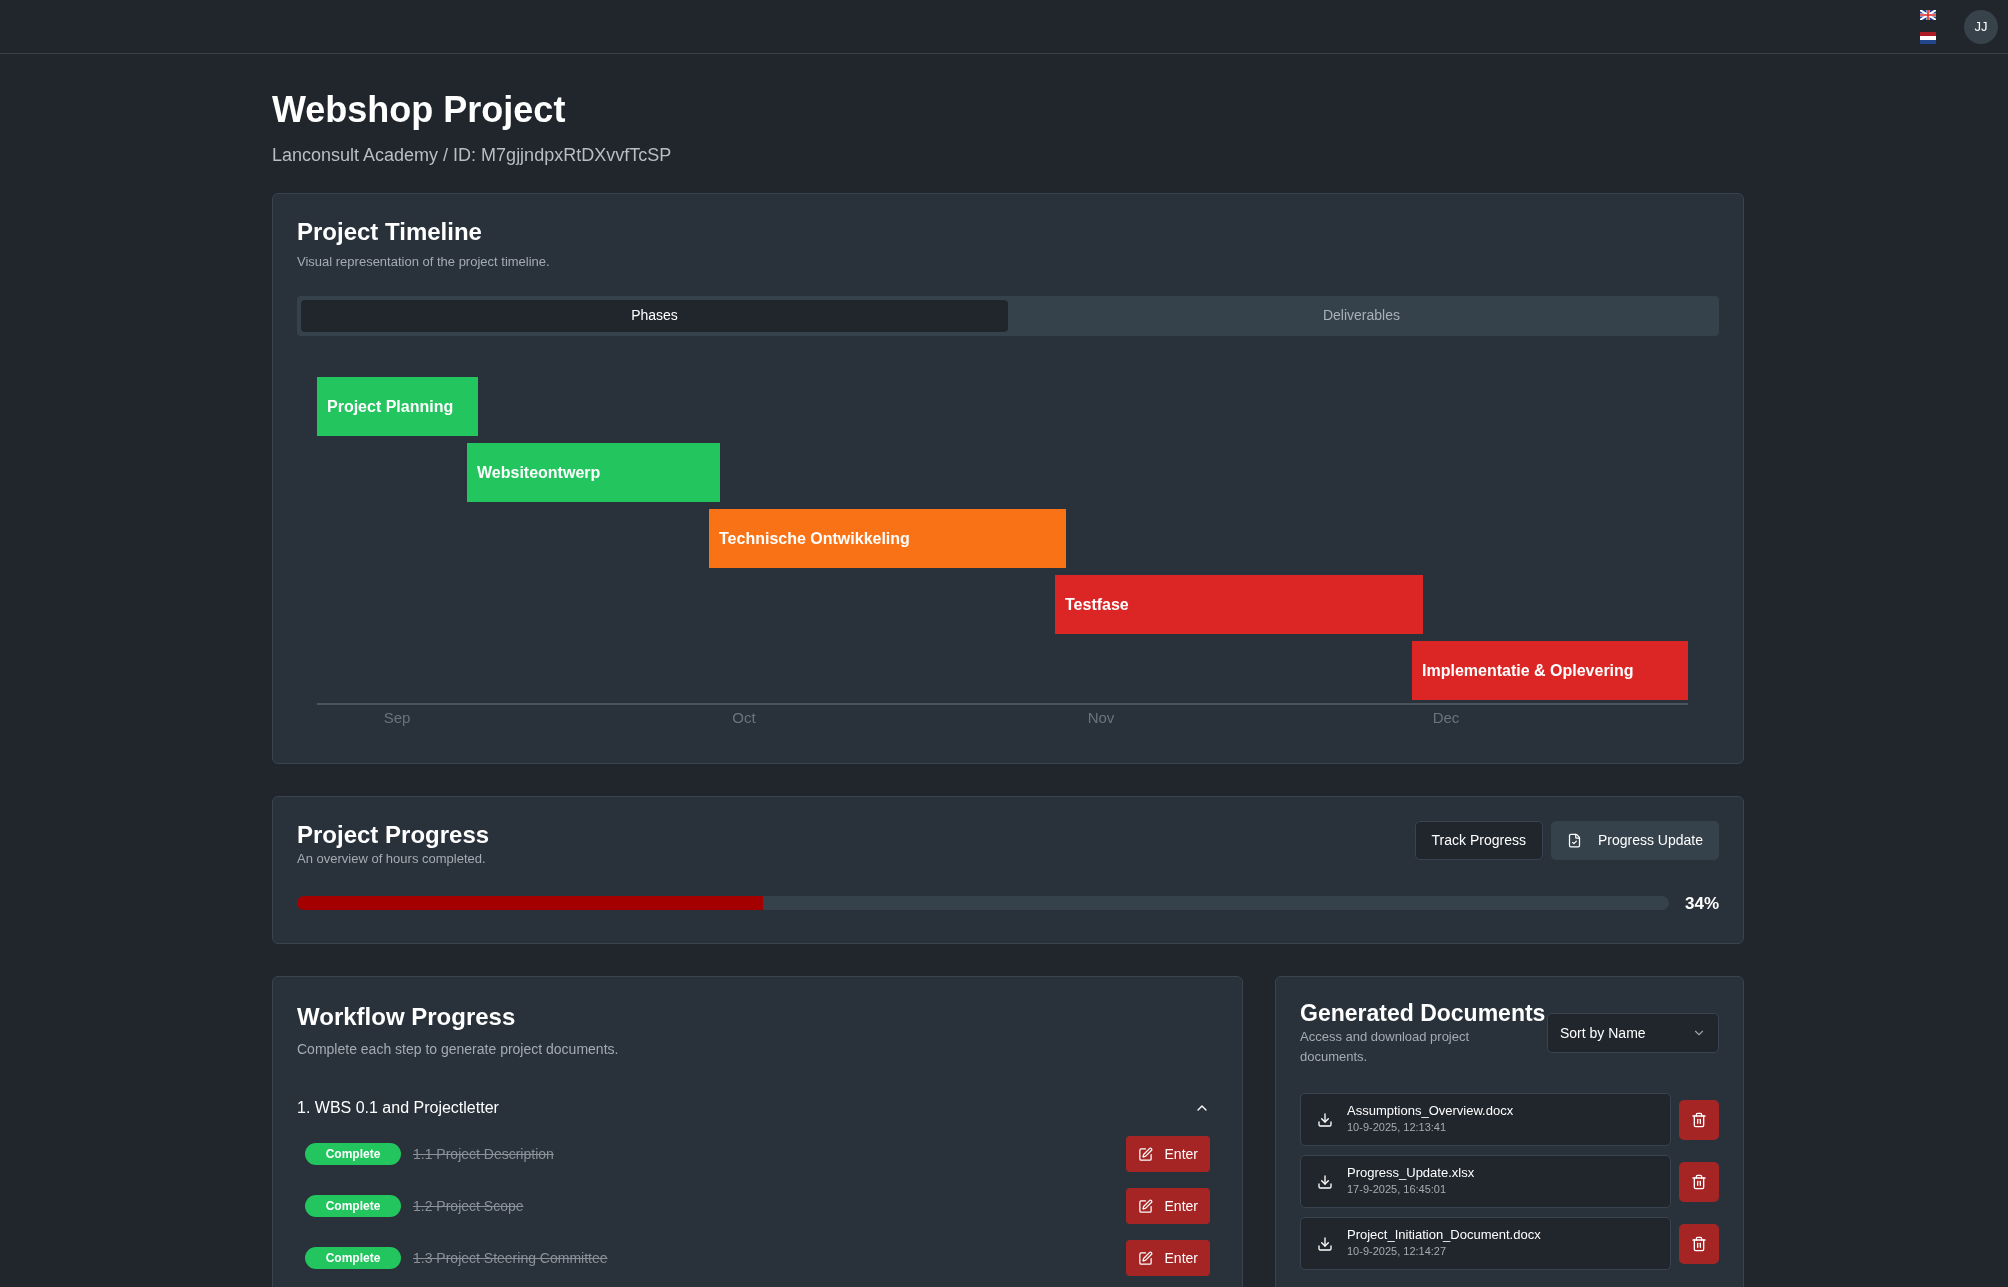  Describe the element at coordinates (419, 110) in the screenshot. I see `page-title: Webshop Project` at that location.